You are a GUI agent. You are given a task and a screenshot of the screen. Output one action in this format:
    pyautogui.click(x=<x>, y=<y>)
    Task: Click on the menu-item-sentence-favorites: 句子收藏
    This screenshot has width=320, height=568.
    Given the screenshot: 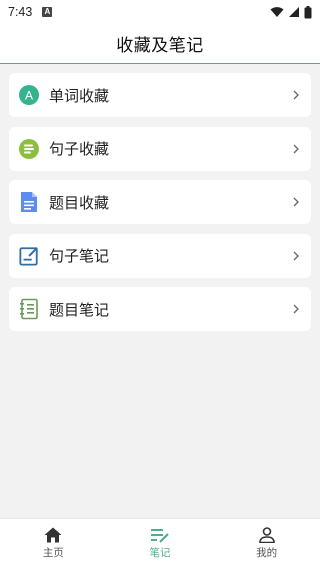 What is the action you would take?
    pyautogui.click(x=160, y=148)
    